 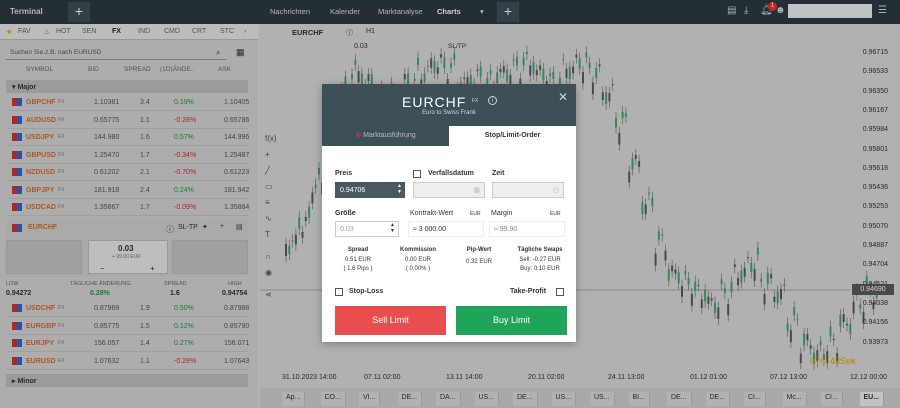 I want to click on swap-sell: Sell: -0.27 EUR, so click(x=540, y=260).